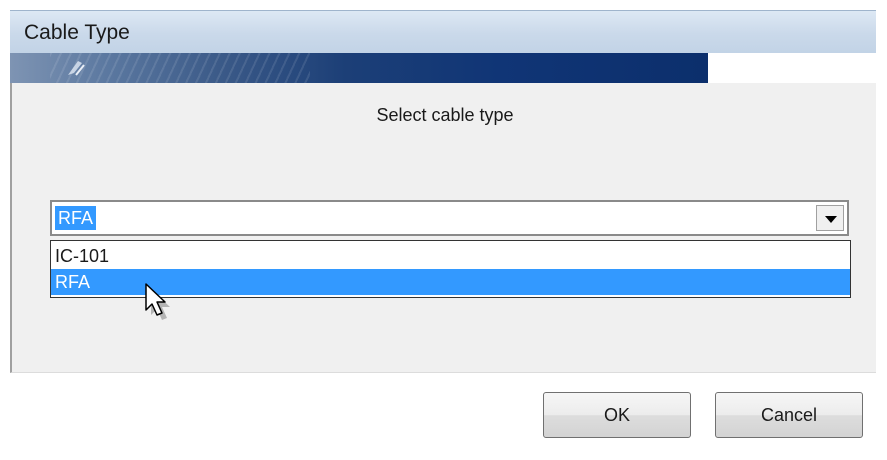  Describe the element at coordinates (789, 415) in the screenshot. I see `cancel-button: Cancel` at that location.